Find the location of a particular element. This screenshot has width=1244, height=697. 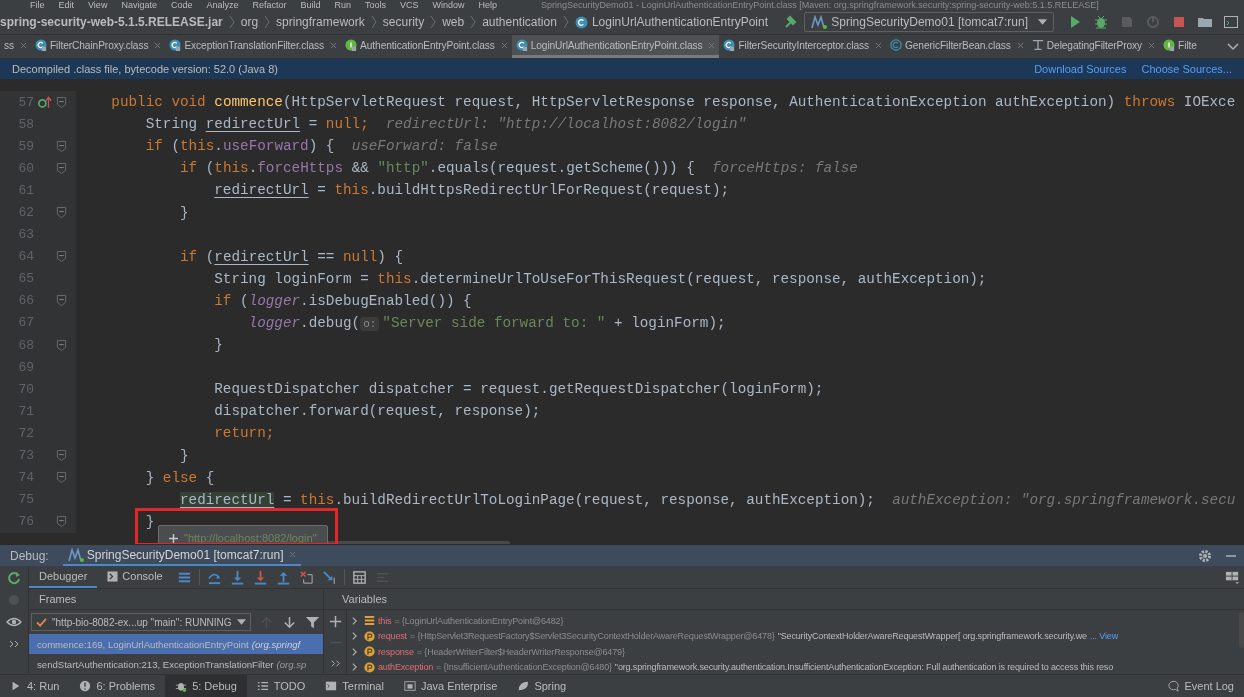

menu-item: Run is located at coordinates (342, 5).